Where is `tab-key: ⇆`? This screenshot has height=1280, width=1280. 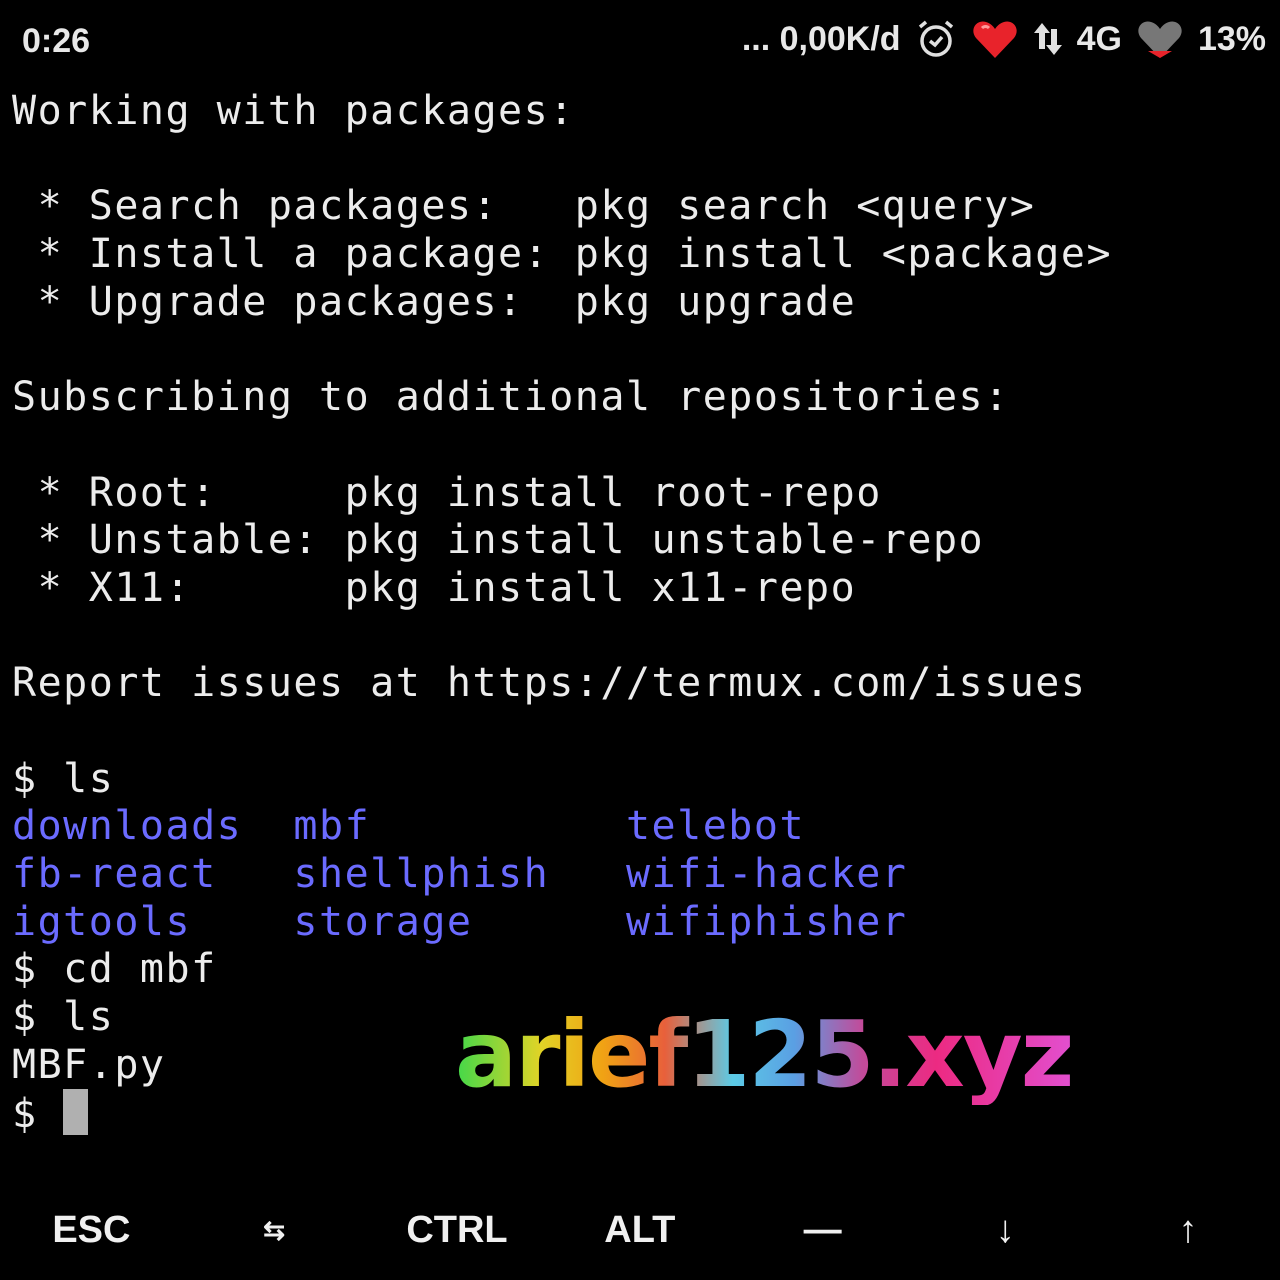
tab-key: ⇆ is located at coordinates (274, 1230).